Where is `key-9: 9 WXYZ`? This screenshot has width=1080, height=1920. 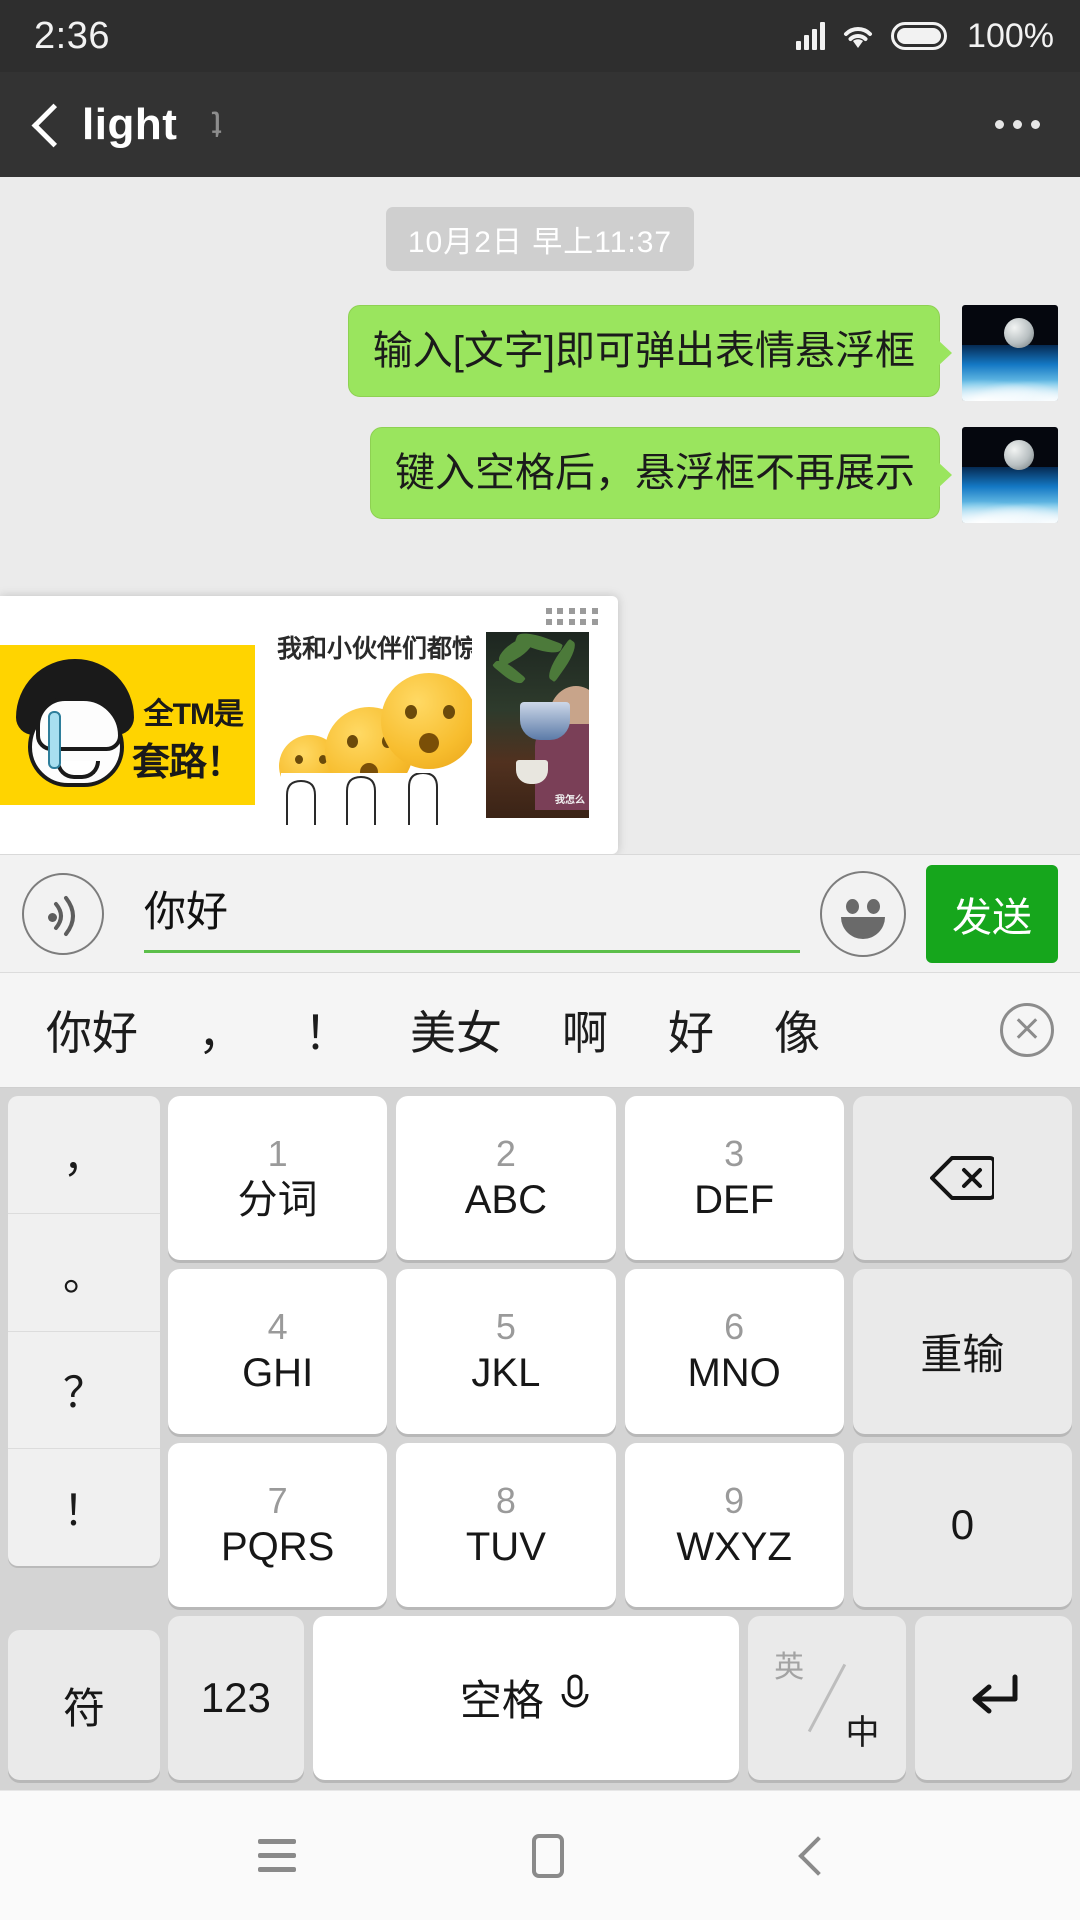 key-9: 9 WXYZ is located at coordinates (734, 1524).